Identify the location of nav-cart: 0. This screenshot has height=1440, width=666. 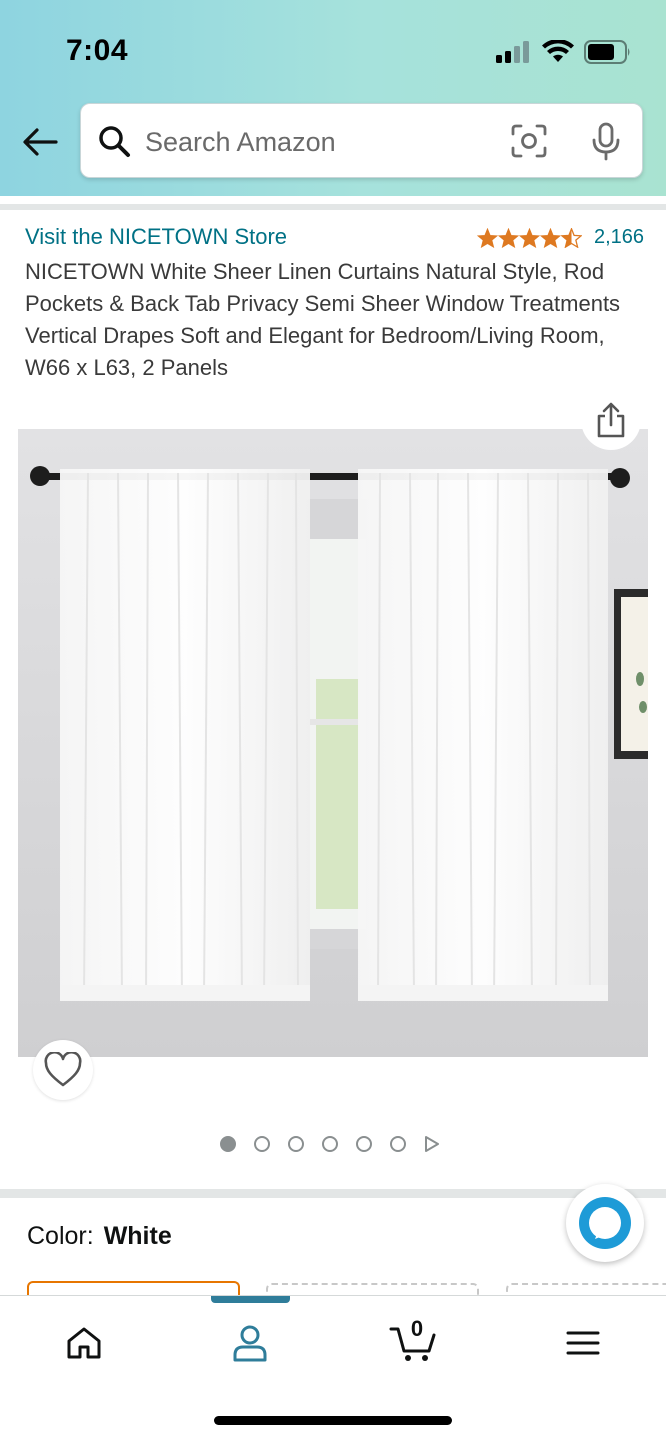
(415, 1342).